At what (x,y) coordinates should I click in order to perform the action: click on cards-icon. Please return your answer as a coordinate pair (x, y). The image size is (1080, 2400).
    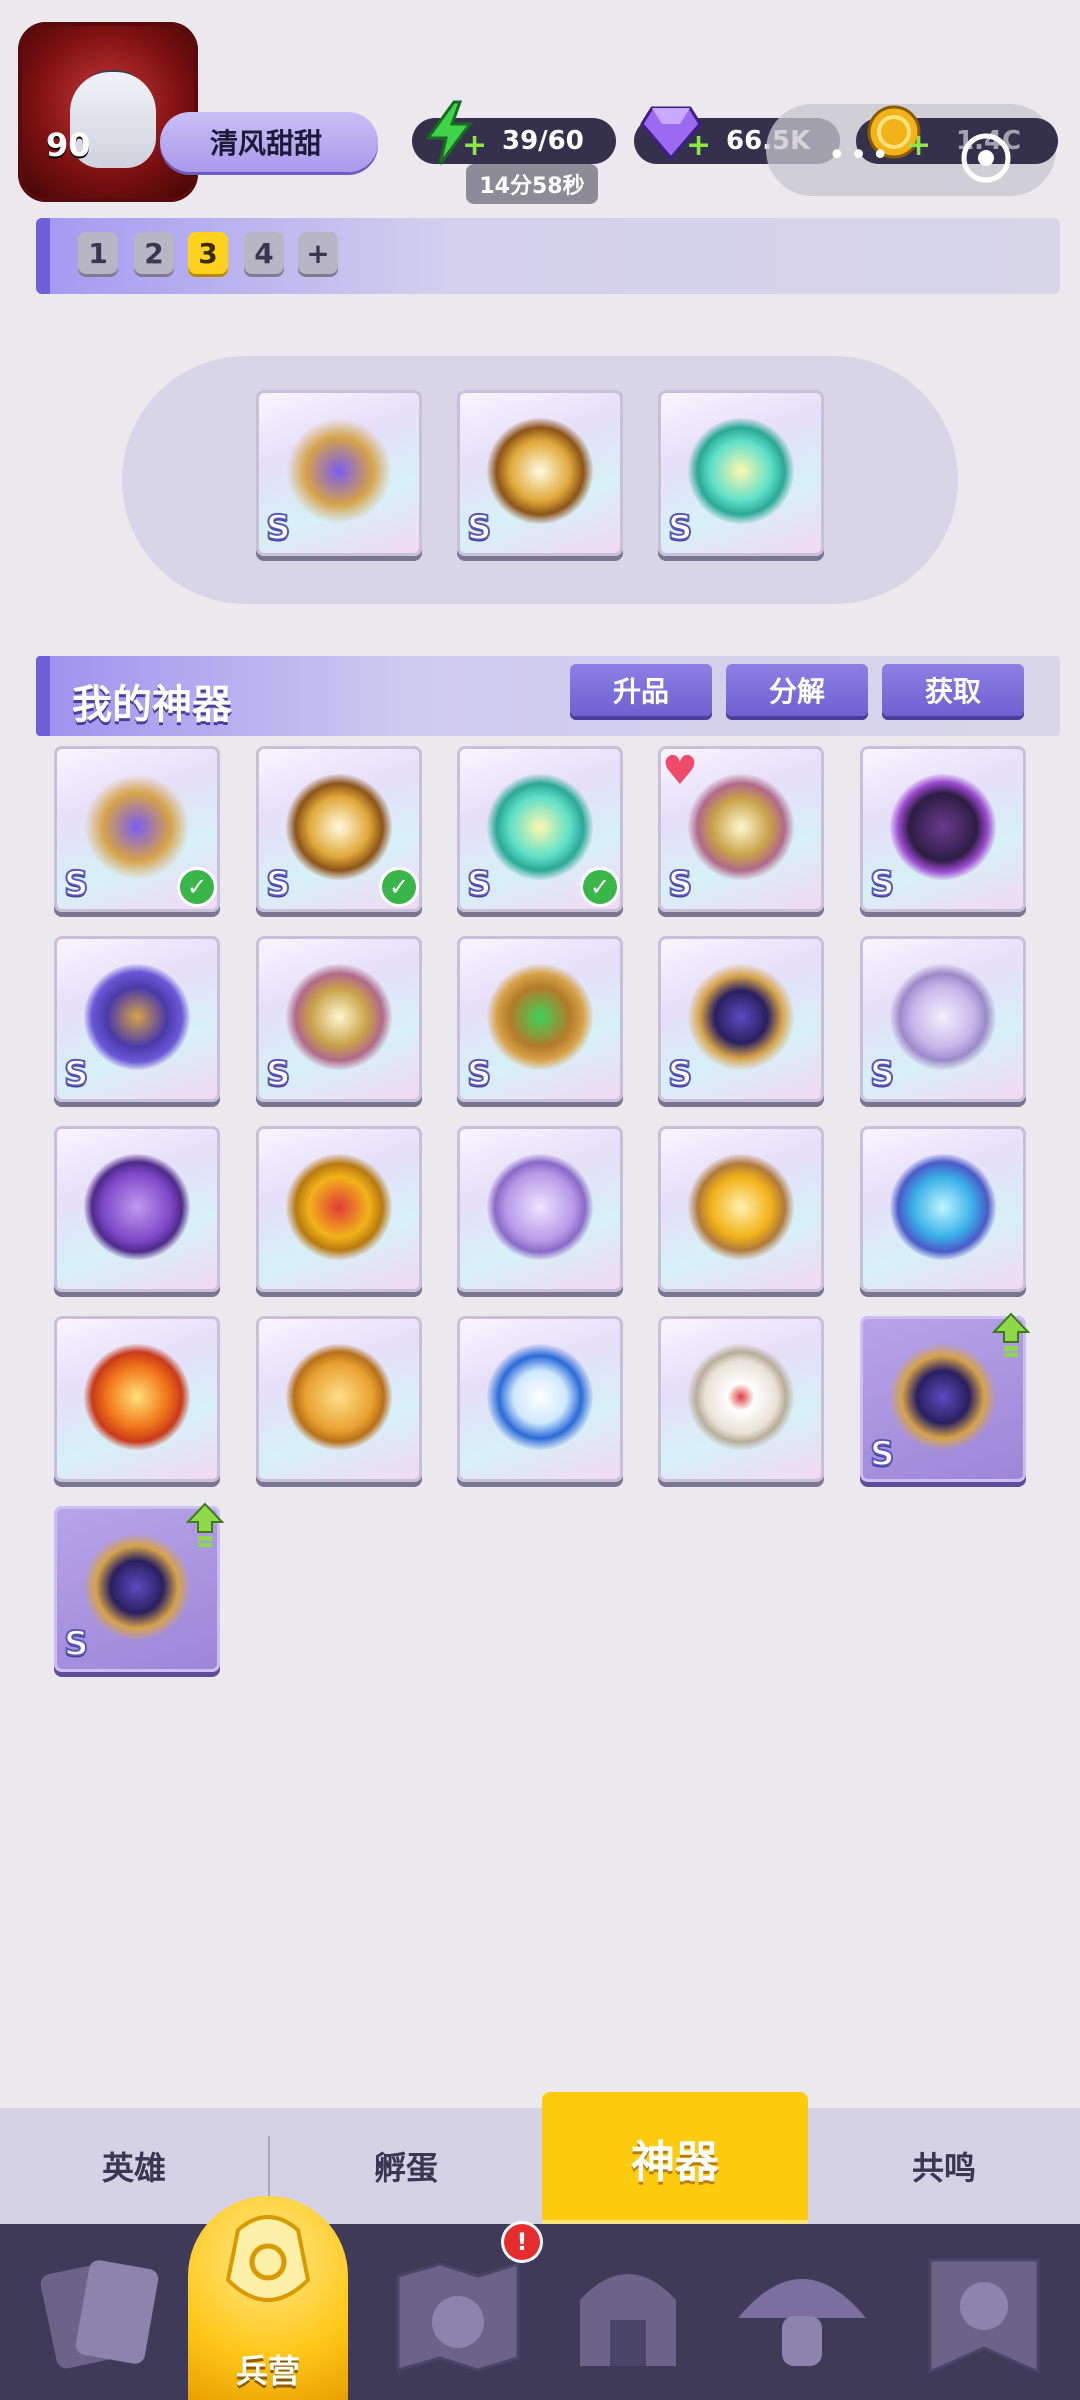
    Looking at the image, I should click on (100, 2315).